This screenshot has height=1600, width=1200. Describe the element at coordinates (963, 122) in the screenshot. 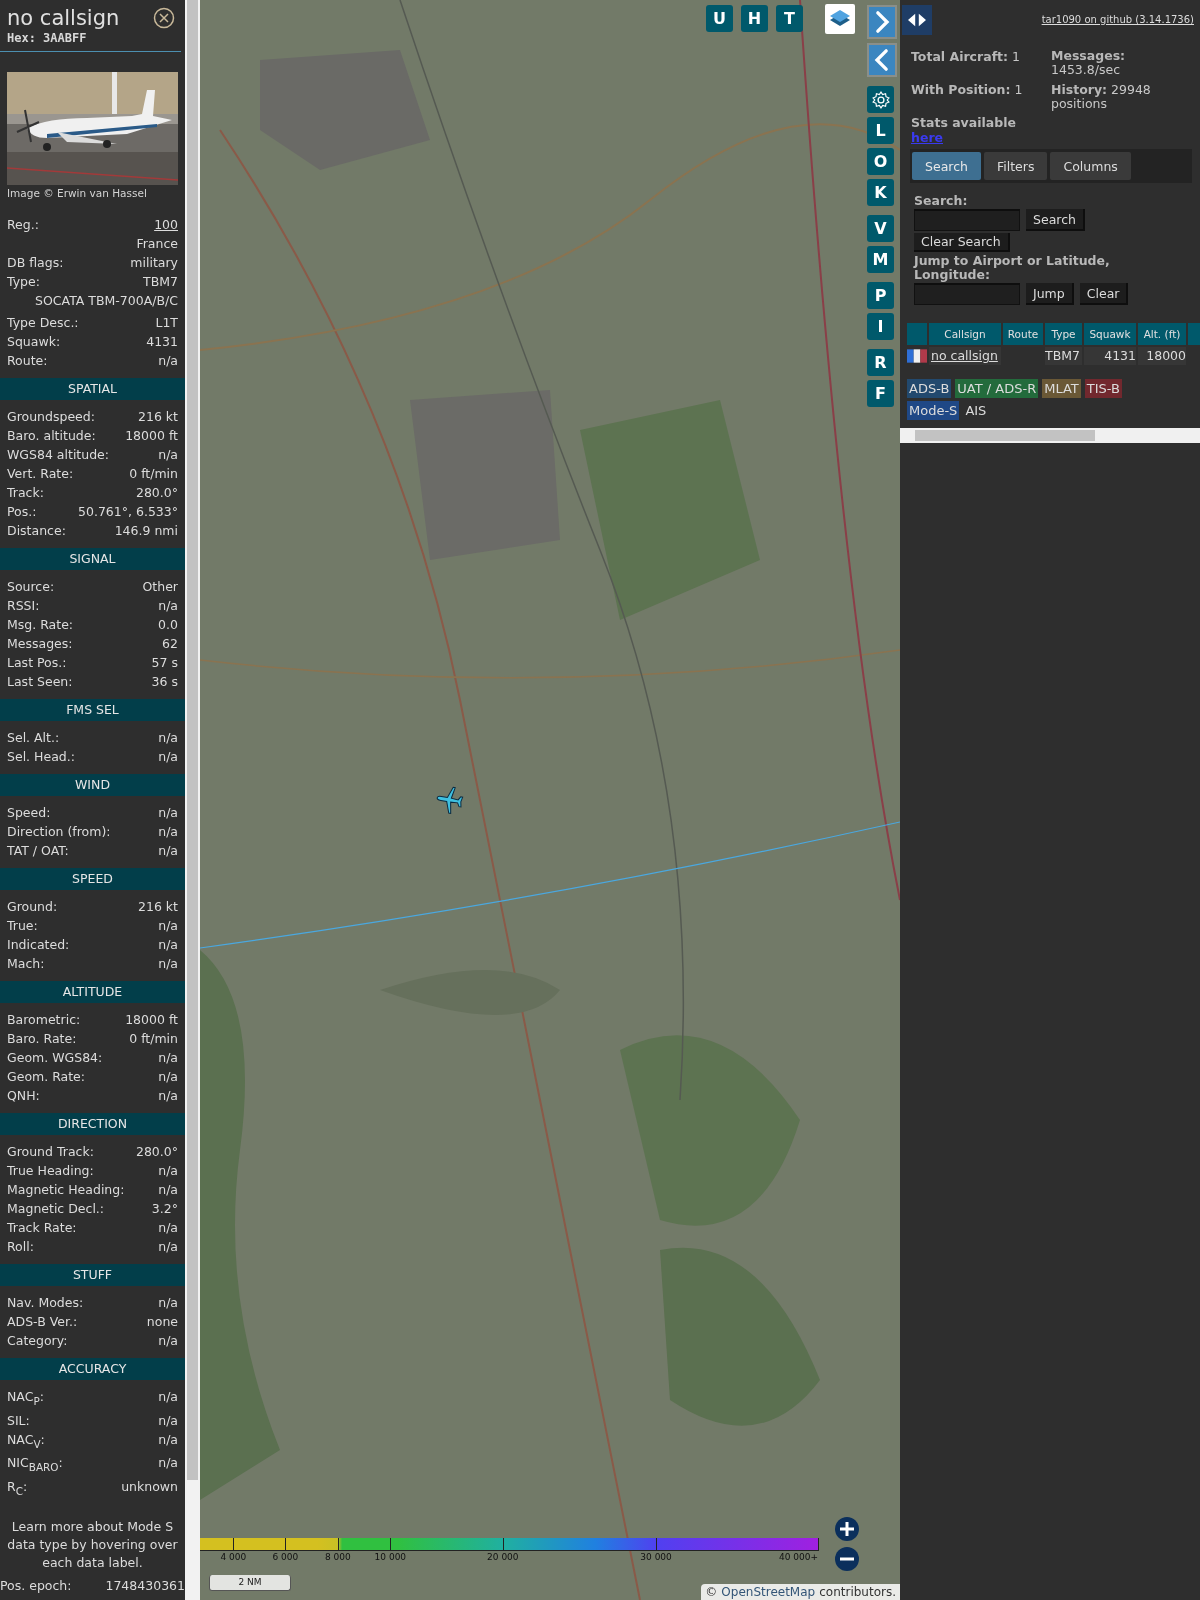

I see `stat-label: Stats available` at that location.